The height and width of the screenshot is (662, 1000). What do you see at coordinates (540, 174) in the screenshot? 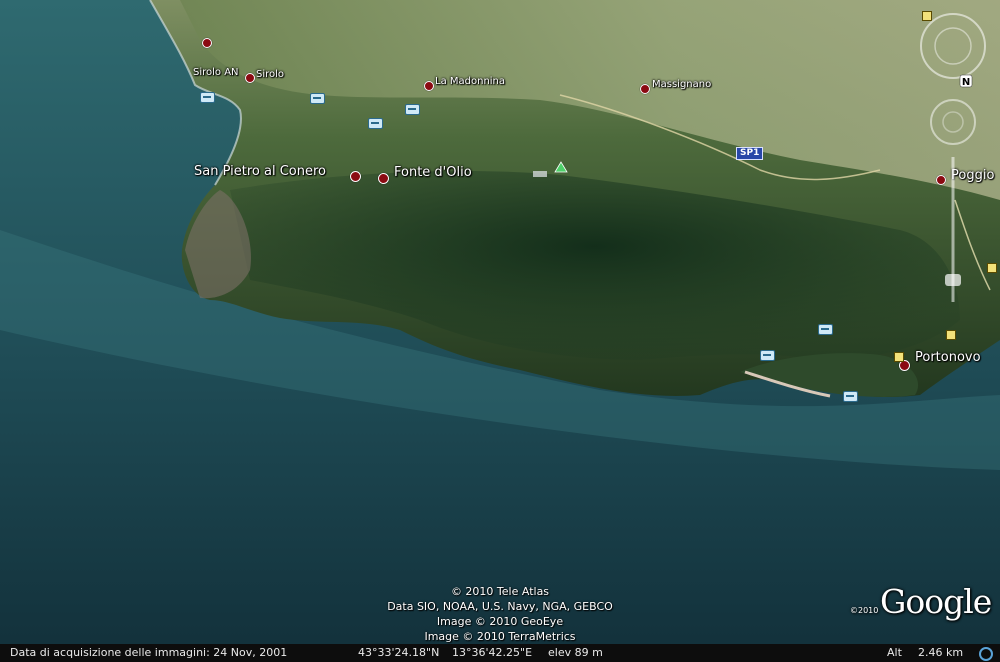
I see `summit-building` at bounding box center [540, 174].